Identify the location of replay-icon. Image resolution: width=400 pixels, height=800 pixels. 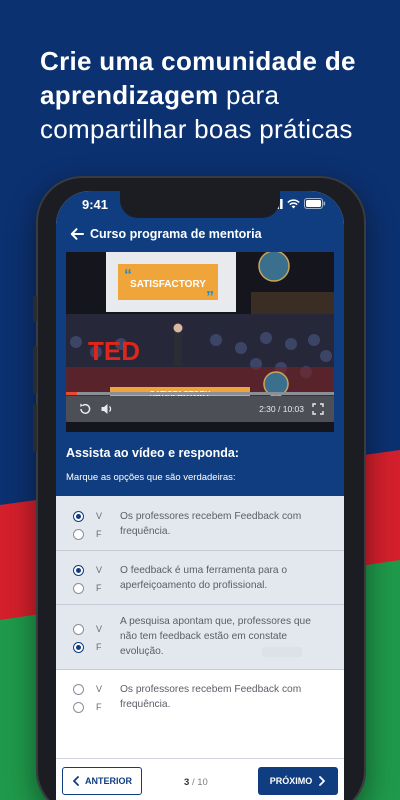
(85, 409).